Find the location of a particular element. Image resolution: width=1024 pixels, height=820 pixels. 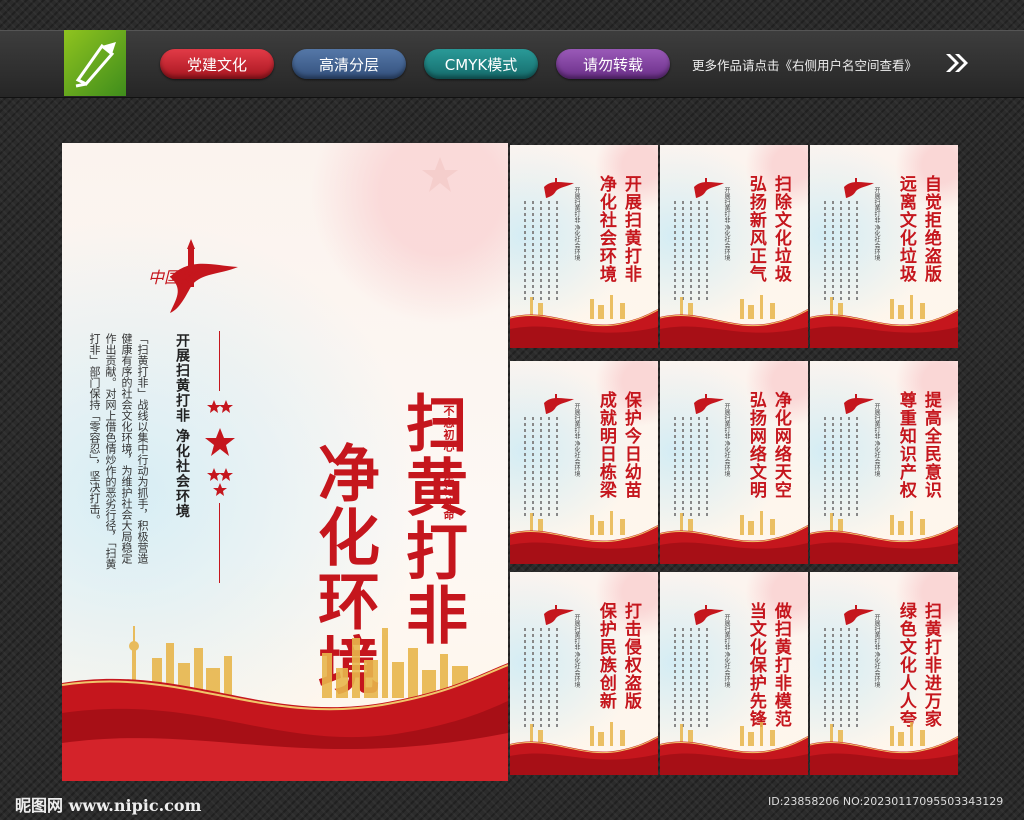

small-poster-title-line2: 弘扬新风正气 is located at coordinates (755, 229).